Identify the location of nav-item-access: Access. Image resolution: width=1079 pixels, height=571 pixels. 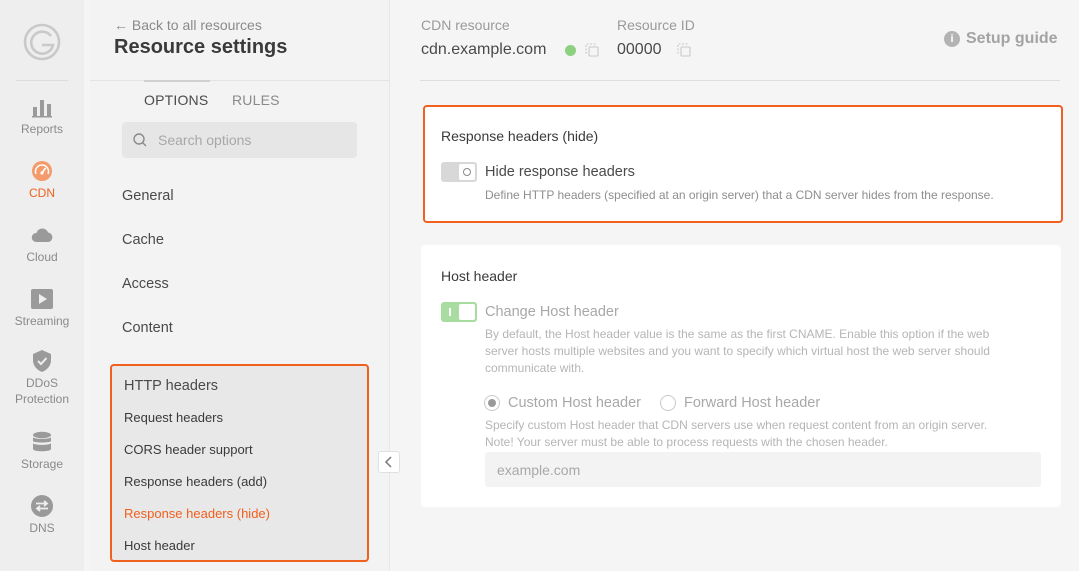
(145, 284).